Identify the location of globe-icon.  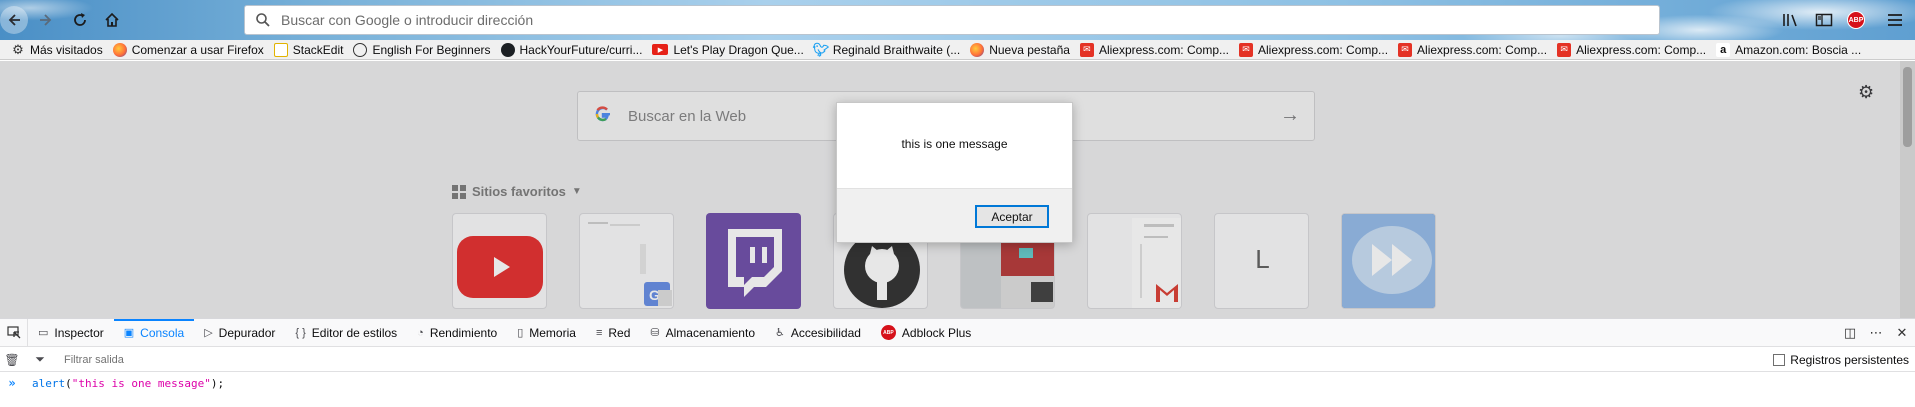
(360, 49).